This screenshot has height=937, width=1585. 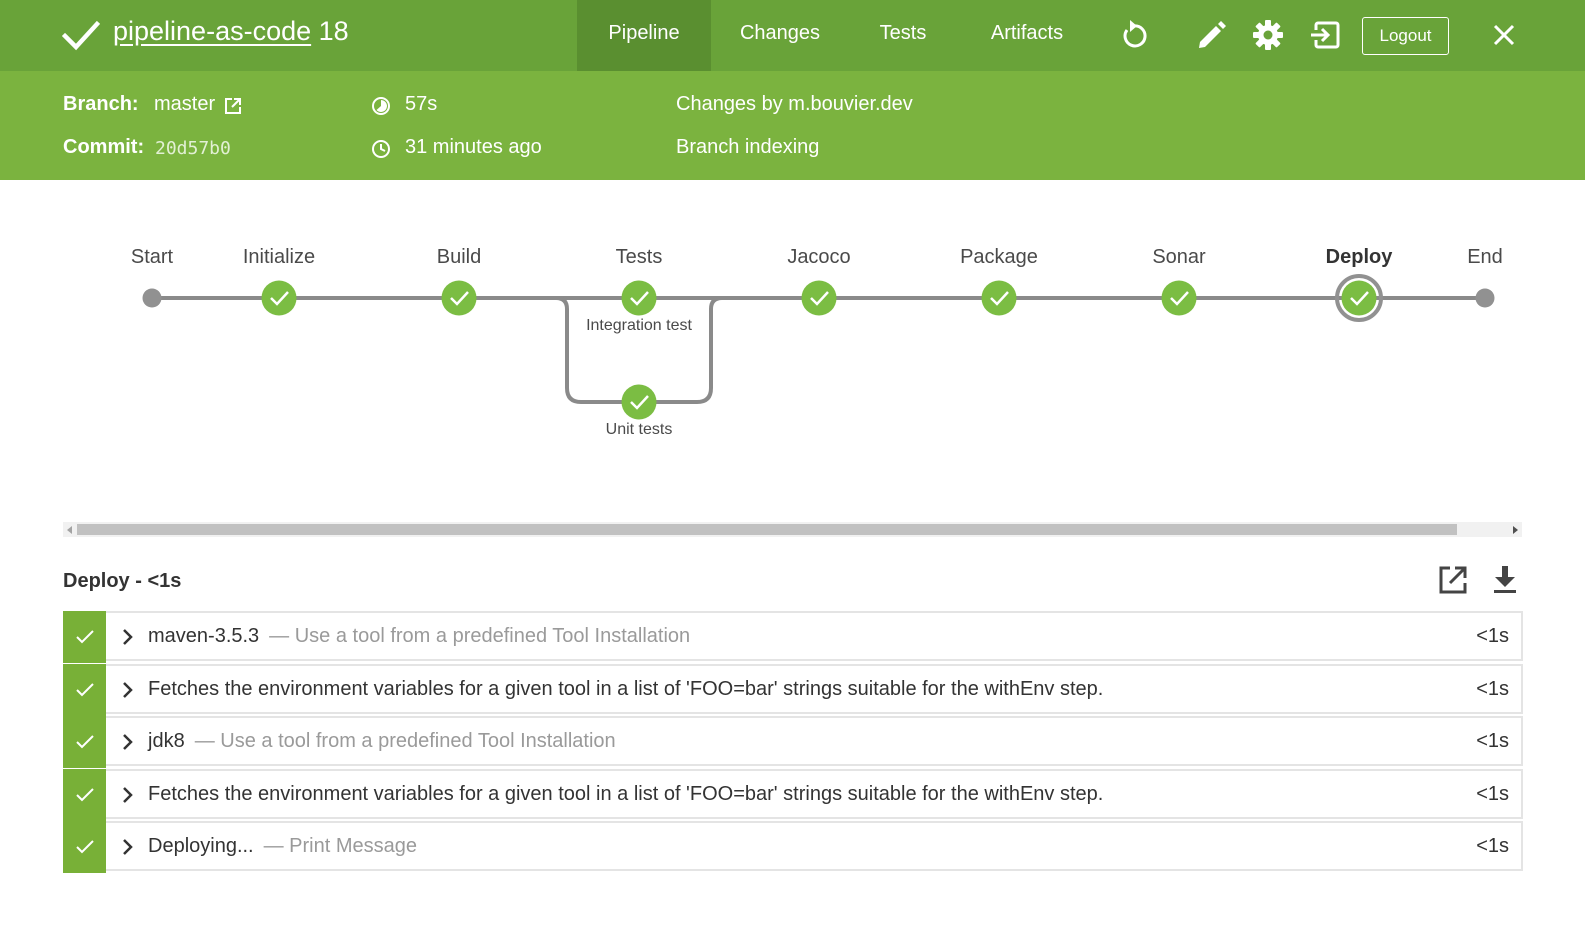 I want to click on commit-label: Commit:, so click(x=104, y=147).